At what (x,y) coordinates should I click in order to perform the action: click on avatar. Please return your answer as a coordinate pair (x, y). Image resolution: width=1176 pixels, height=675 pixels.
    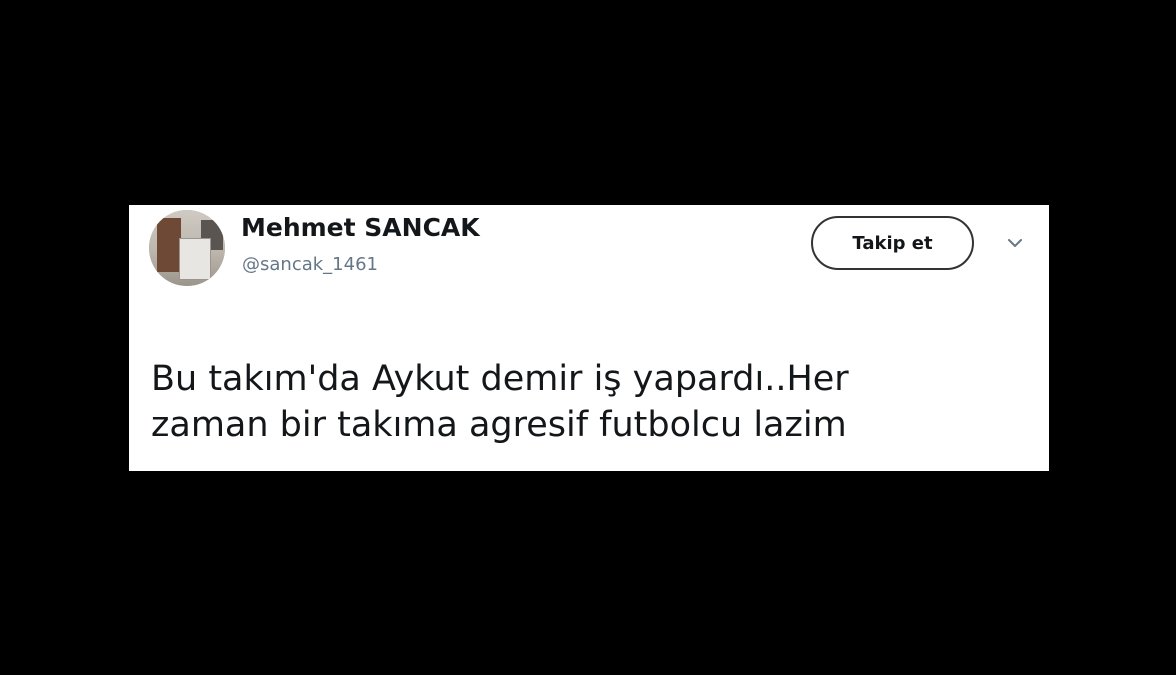
    Looking at the image, I should click on (187, 248).